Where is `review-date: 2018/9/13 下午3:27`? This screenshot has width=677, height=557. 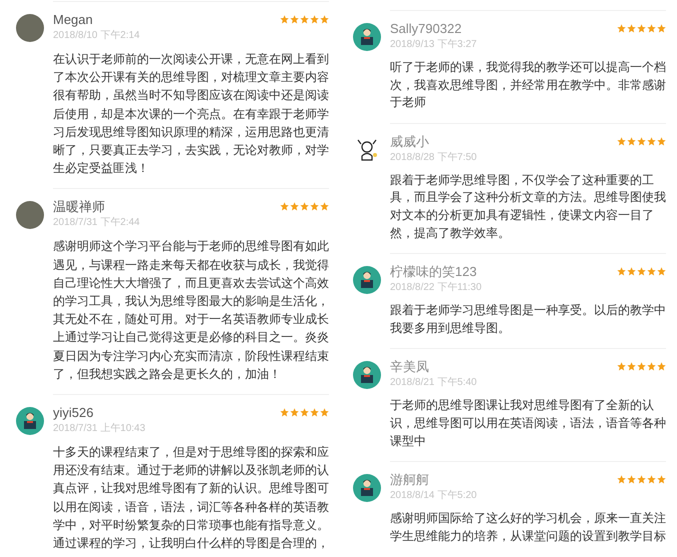 review-date: 2018/9/13 下午3:27 is located at coordinates (433, 45).